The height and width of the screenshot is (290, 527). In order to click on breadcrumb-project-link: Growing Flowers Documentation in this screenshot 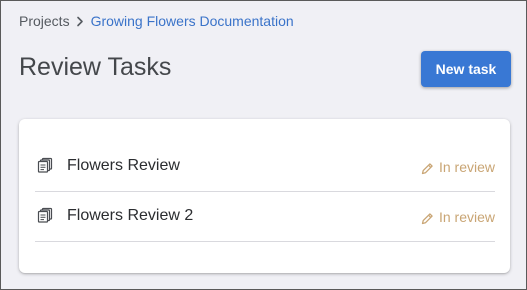, I will do `click(192, 21)`.